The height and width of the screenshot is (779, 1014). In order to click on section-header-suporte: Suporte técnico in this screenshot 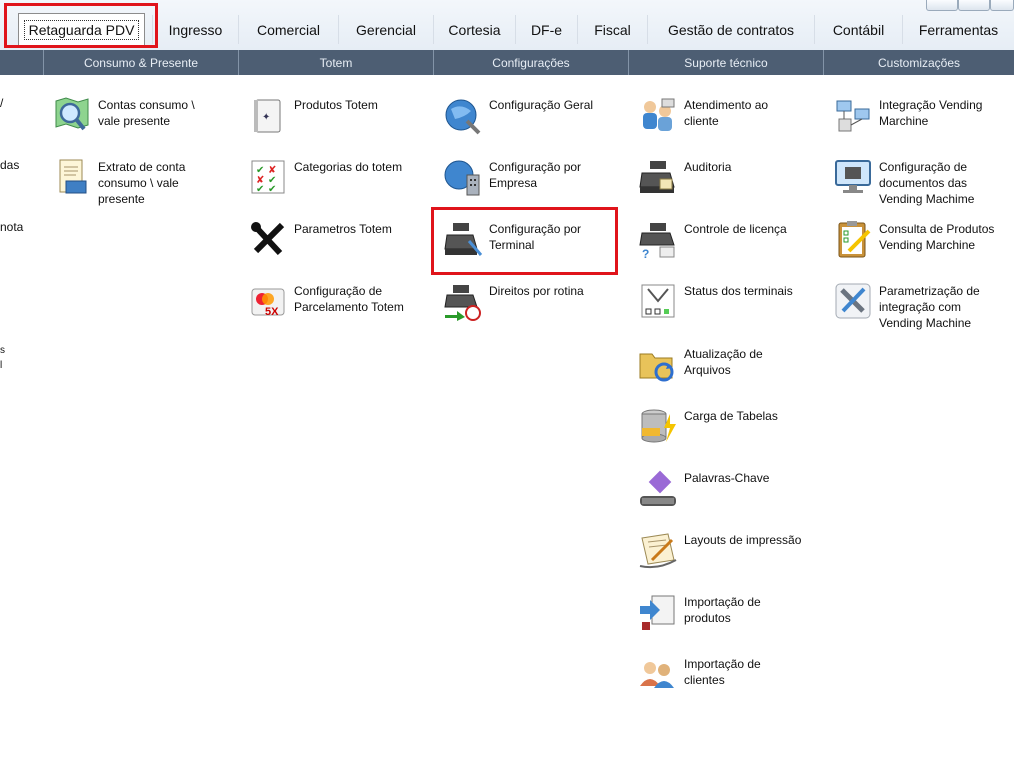, I will do `click(725, 62)`.